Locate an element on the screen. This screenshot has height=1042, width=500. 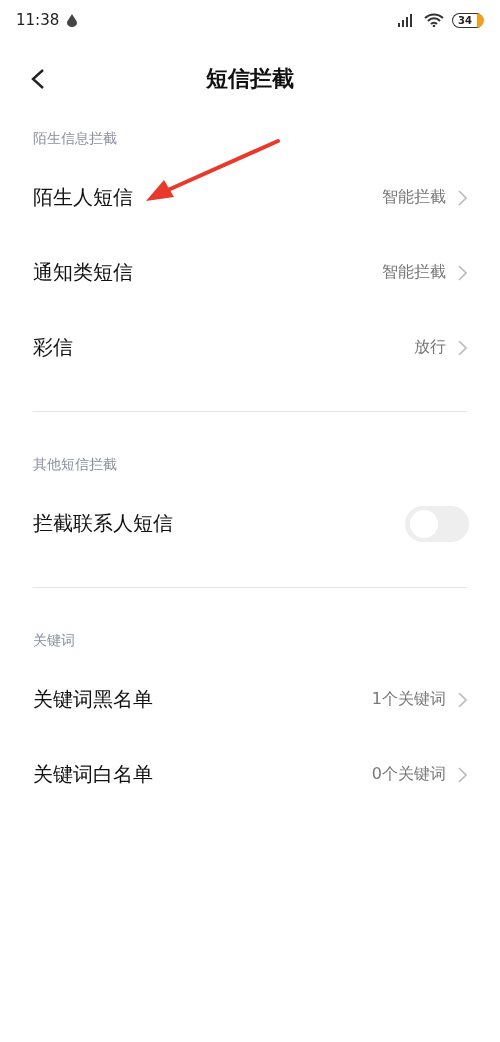
battery-icon: 34 is located at coordinates (468, 20).